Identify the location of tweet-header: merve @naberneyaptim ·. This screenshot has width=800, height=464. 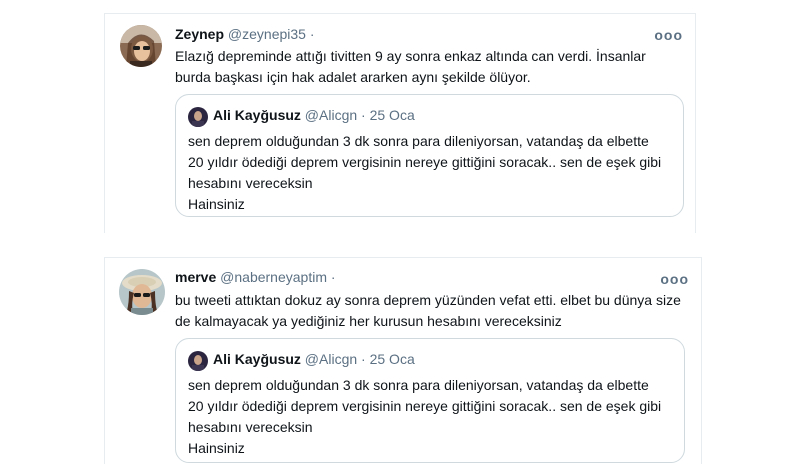
(255, 277).